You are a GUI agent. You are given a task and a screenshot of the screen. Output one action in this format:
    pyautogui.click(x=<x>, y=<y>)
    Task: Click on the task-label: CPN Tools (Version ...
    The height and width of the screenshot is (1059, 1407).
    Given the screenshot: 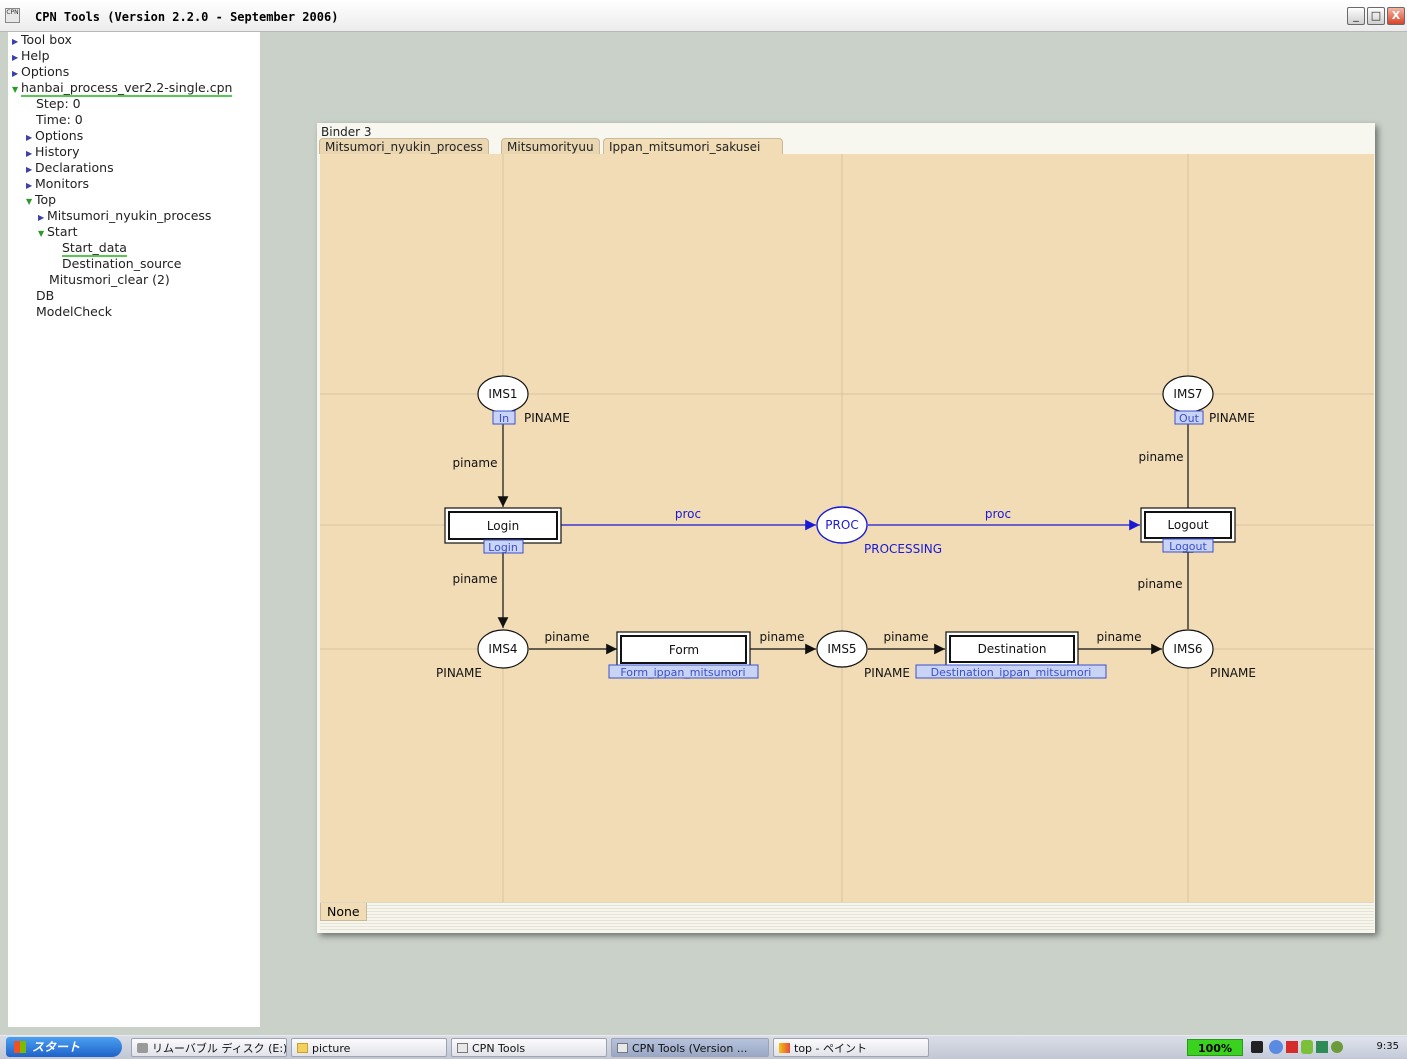 What is the action you would take?
    pyautogui.click(x=690, y=1048)
    